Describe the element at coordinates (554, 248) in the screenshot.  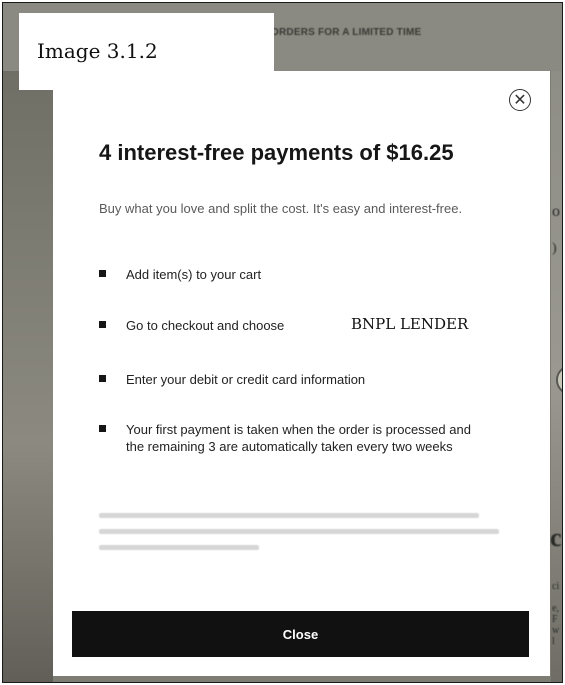
I see `backdrop-text: )` at that location.